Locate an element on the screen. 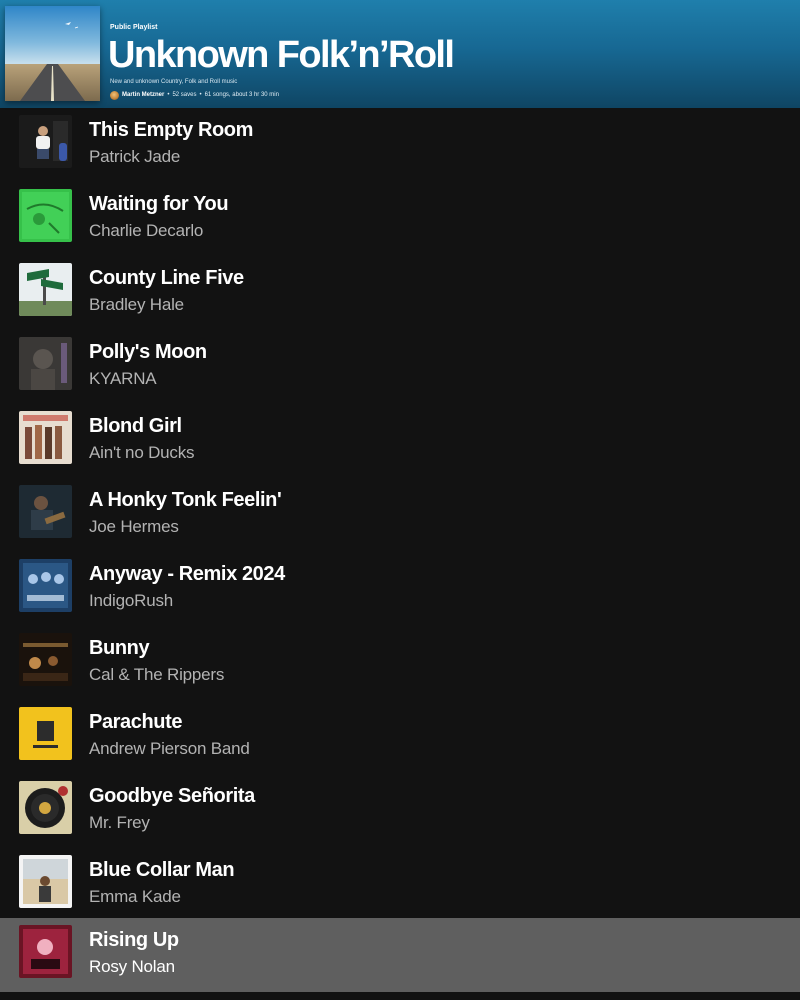 This screenshot has height=1000, width=800. track-row: This Empty Room Patrick Jade is located at coordinates (400, 145).